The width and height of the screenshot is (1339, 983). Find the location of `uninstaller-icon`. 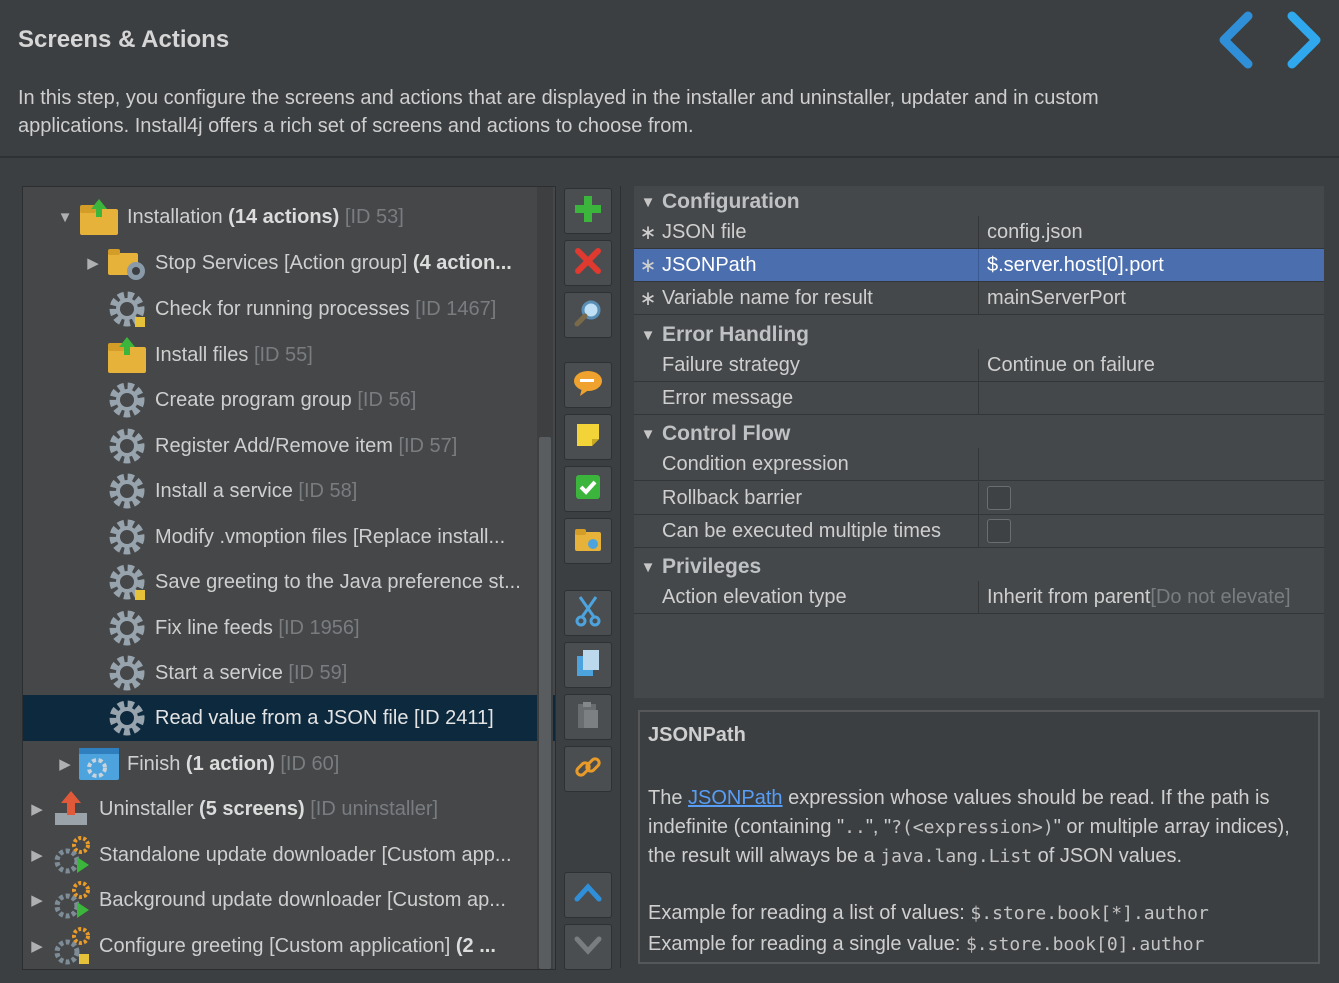

uninstaller-icon is located at coordinates (71, 809).